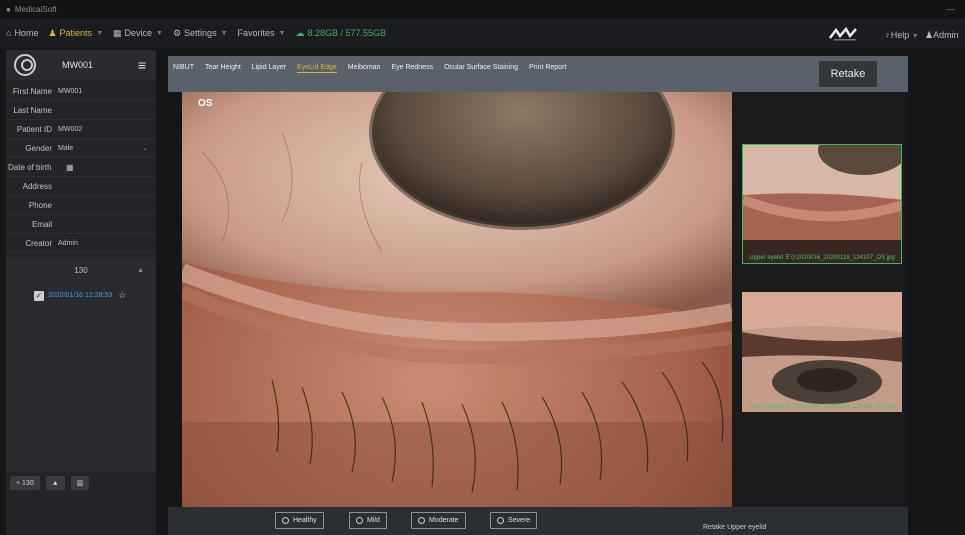  What do you see at coordinates (25, 483) in the screenshot?
I see `add-exam-button: + 130` at bounding box center [25, 483].